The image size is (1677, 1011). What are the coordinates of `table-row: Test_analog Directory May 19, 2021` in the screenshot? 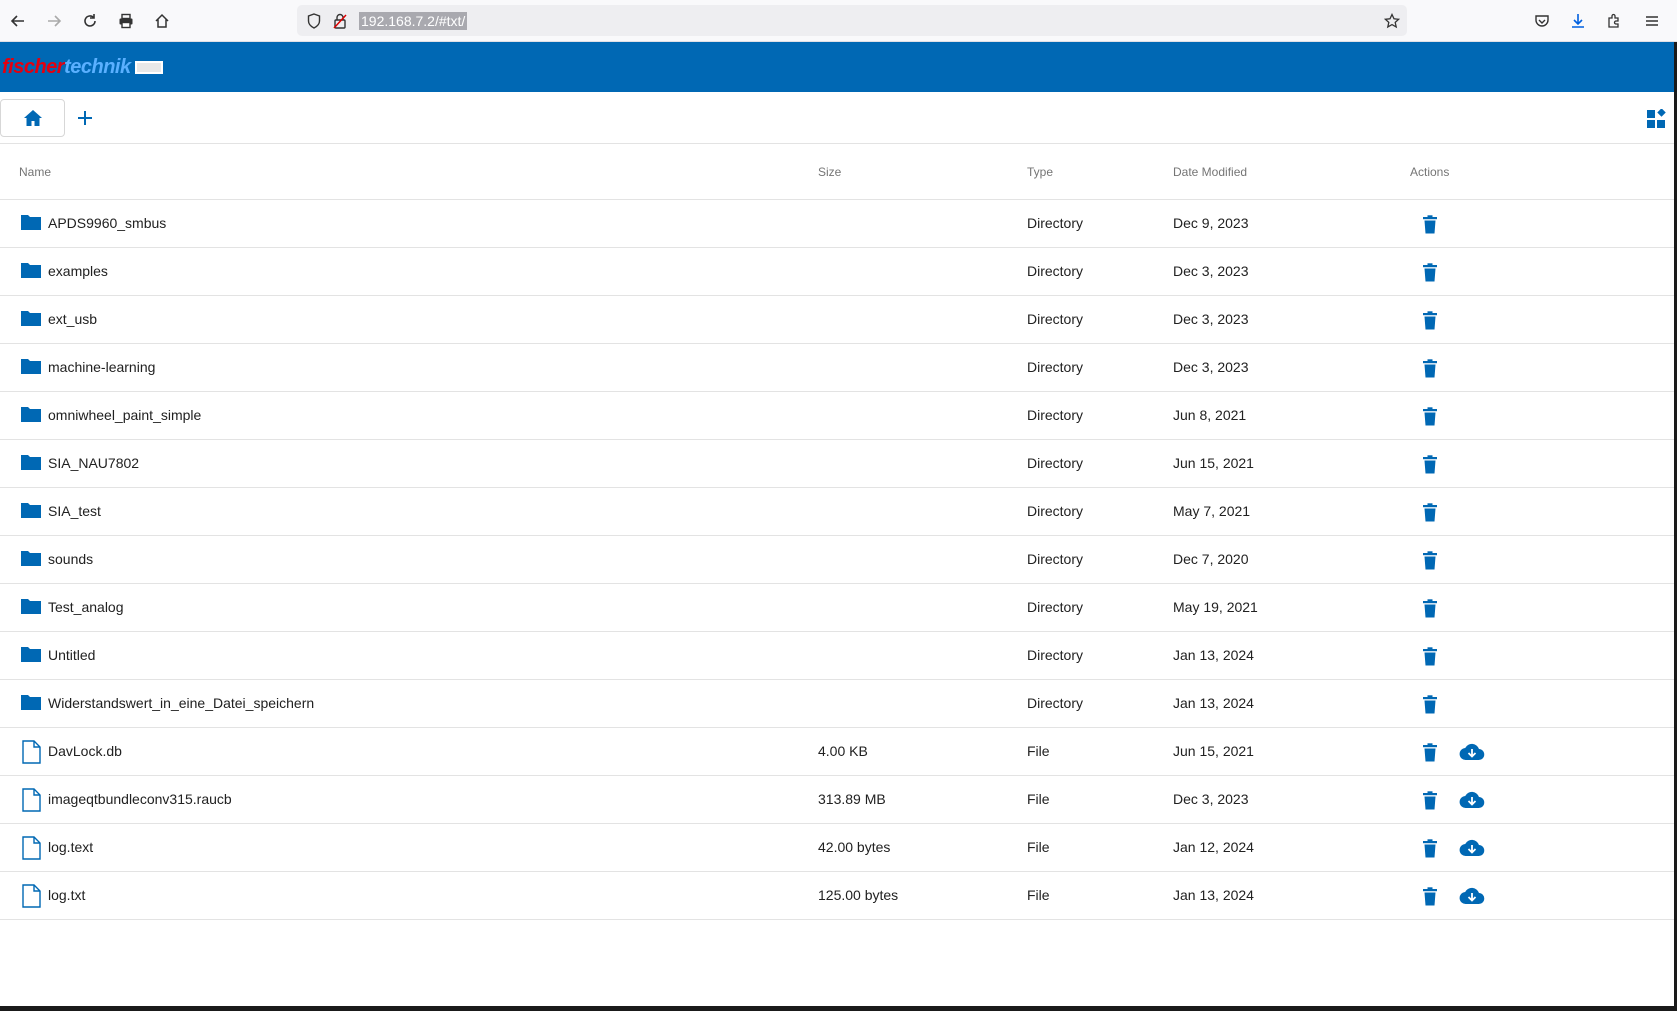 It's located at (838, 608).